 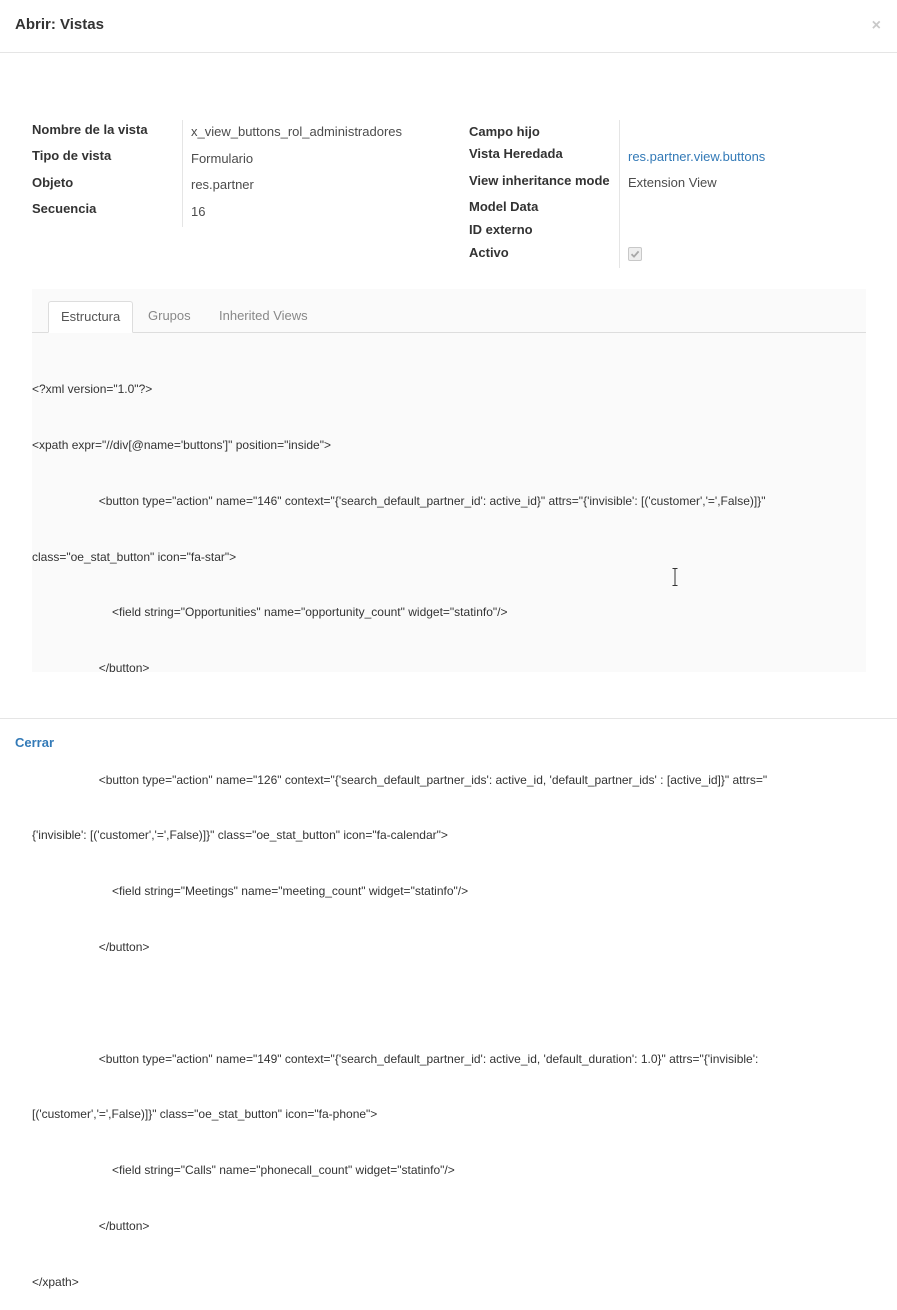 I want to click on inheritance-mode-label: View inheritance mode, so click(x=539, y=180).